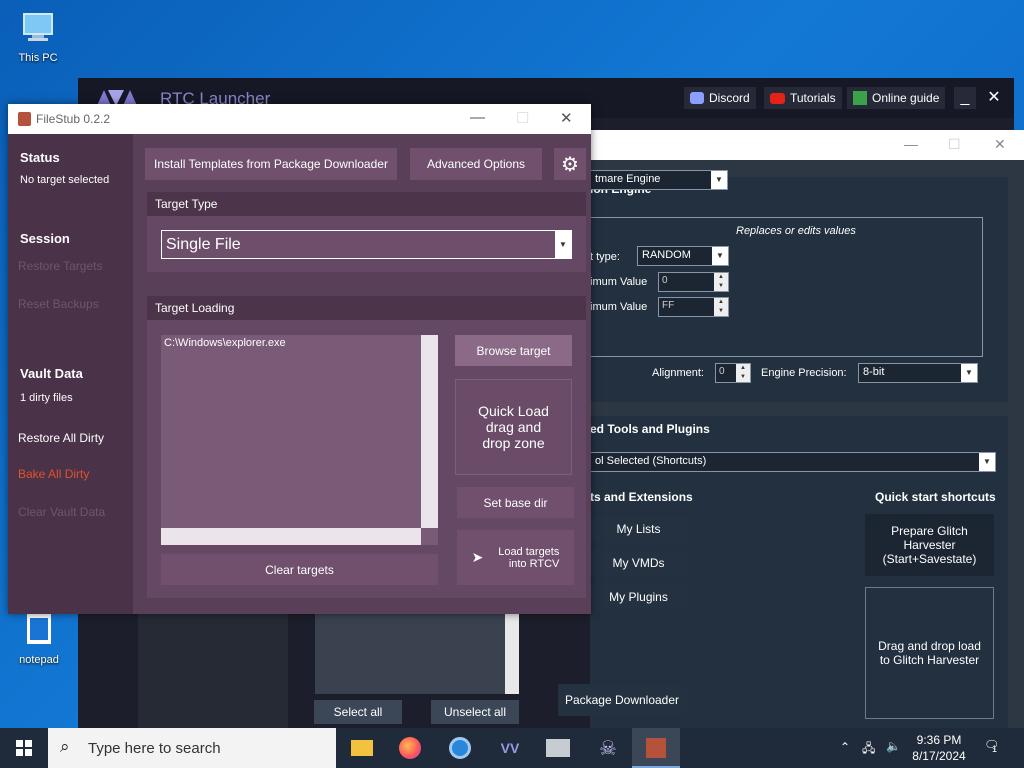 This screenshot has height=768, width=1024. I want to click on advanced-options-button: Advanced Options, so click(476, 164).